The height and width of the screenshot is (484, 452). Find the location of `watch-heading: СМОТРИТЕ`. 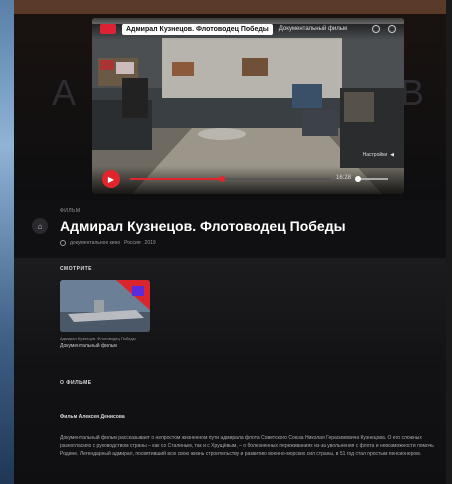

watch-heading: СМОТРИТЕ is located at coordinates (76, 269).